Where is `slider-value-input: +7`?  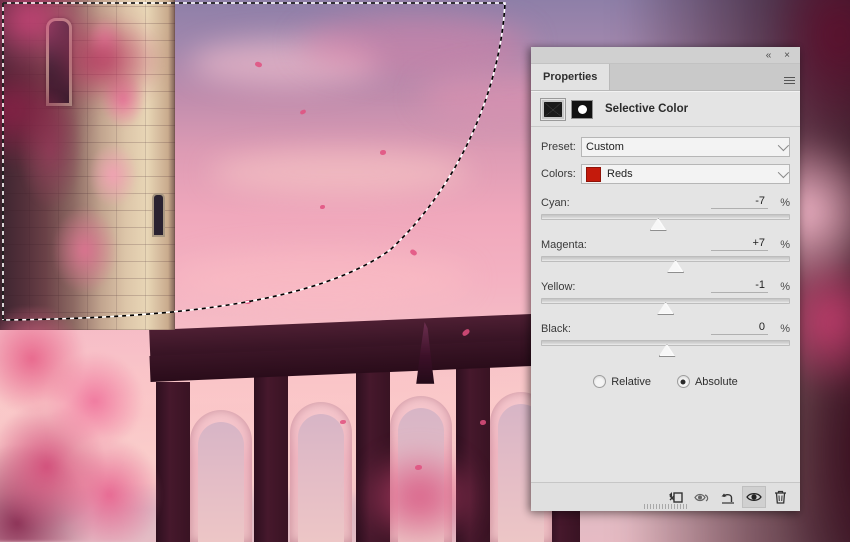
slider-value-input: +7 is located at coordinates (739, 244).